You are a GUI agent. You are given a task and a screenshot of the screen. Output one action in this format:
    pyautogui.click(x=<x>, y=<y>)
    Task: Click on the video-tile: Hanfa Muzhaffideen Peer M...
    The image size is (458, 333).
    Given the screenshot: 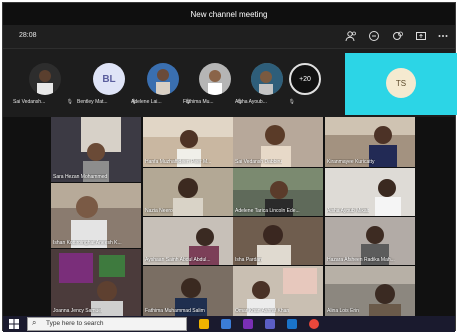 What is the action you would take?
    pyautogui.click(x=188, y=142)
    